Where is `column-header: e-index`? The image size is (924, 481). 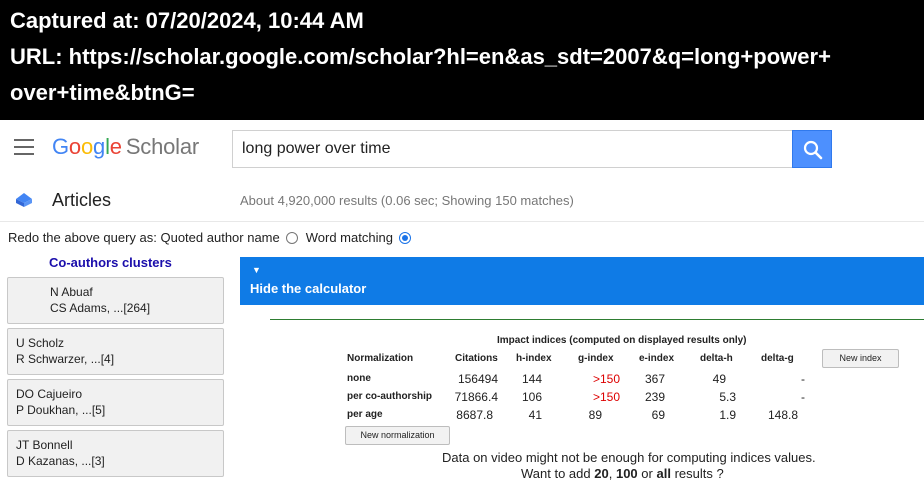 column-header: e-index is located at coordinates (657, 358).